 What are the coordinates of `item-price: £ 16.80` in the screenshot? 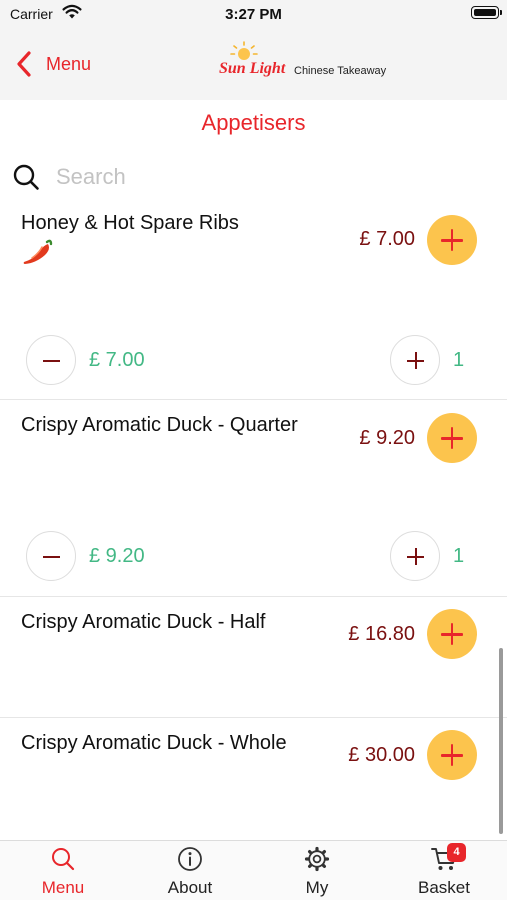 It's located at (381, 634).